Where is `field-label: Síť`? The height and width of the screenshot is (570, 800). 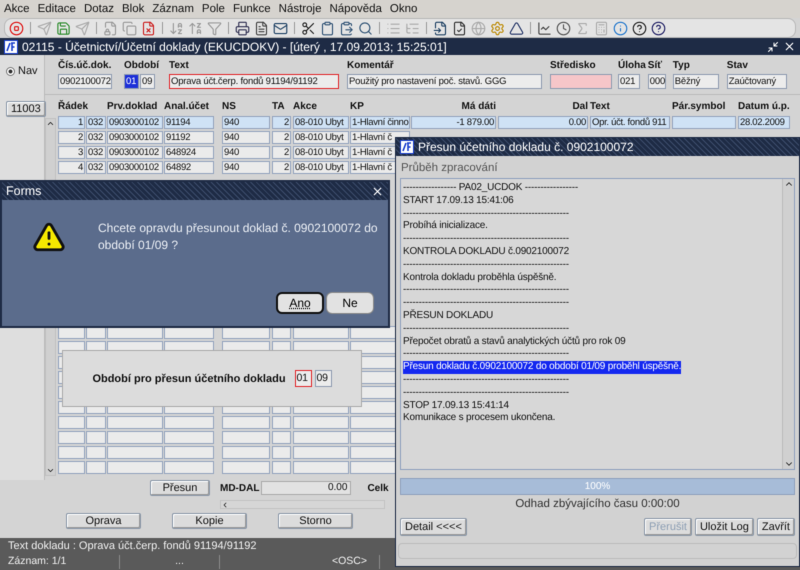 field-label: Síť is located at coordinates (655, 66).